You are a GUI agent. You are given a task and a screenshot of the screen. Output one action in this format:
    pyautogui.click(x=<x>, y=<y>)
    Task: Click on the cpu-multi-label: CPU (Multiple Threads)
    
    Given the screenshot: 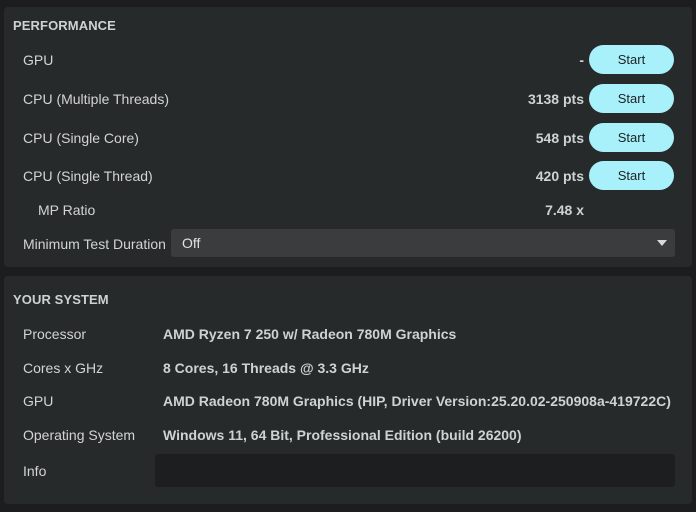 What is the action you would take?
    pyautogui.click(x=96, y=99)
    